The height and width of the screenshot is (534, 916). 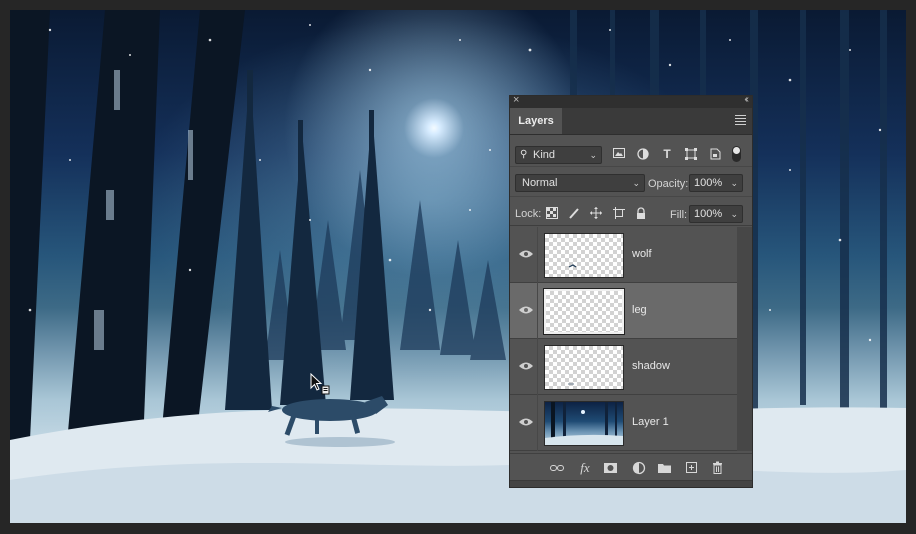 I want to click on fill-value: 100%, so click(x=708, y=214).